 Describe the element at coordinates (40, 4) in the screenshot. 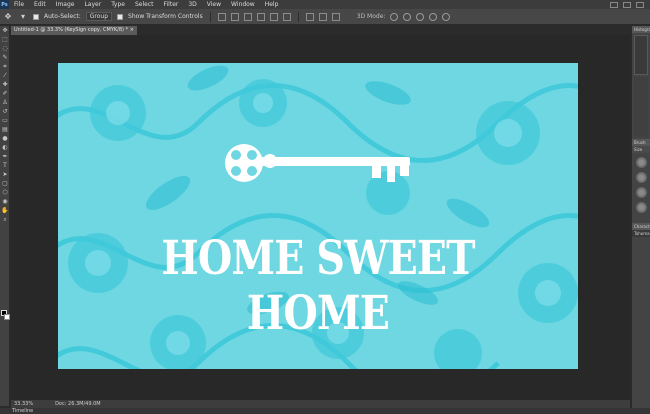

I see `menu-edit: Edit` at that location.